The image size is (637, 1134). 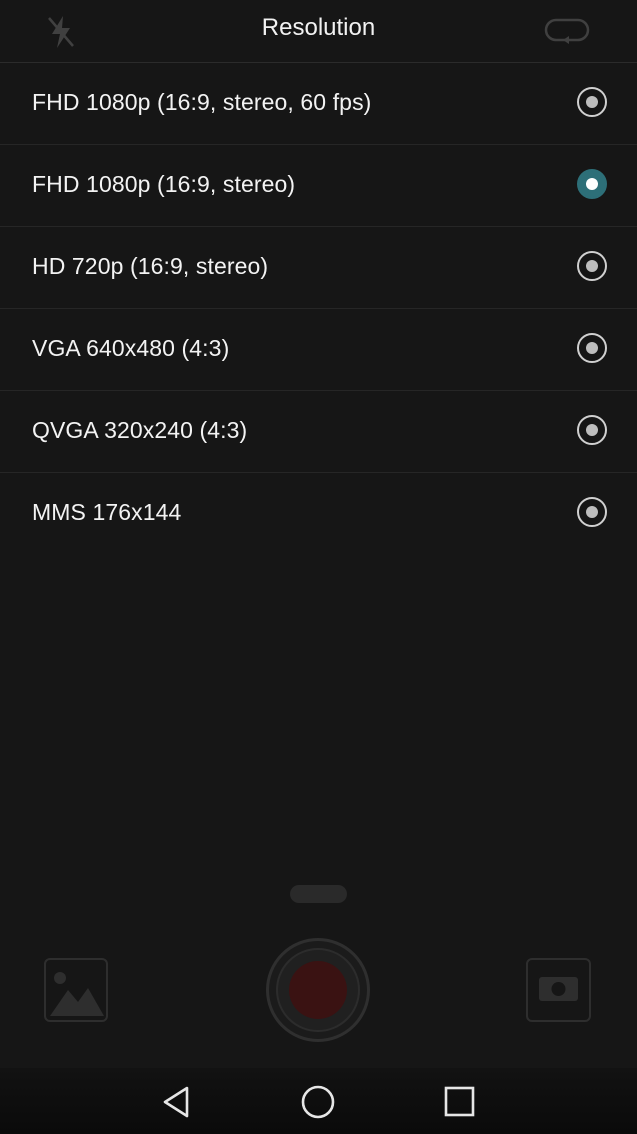 I want to click on camera-icon, so click(x=558, y=989).